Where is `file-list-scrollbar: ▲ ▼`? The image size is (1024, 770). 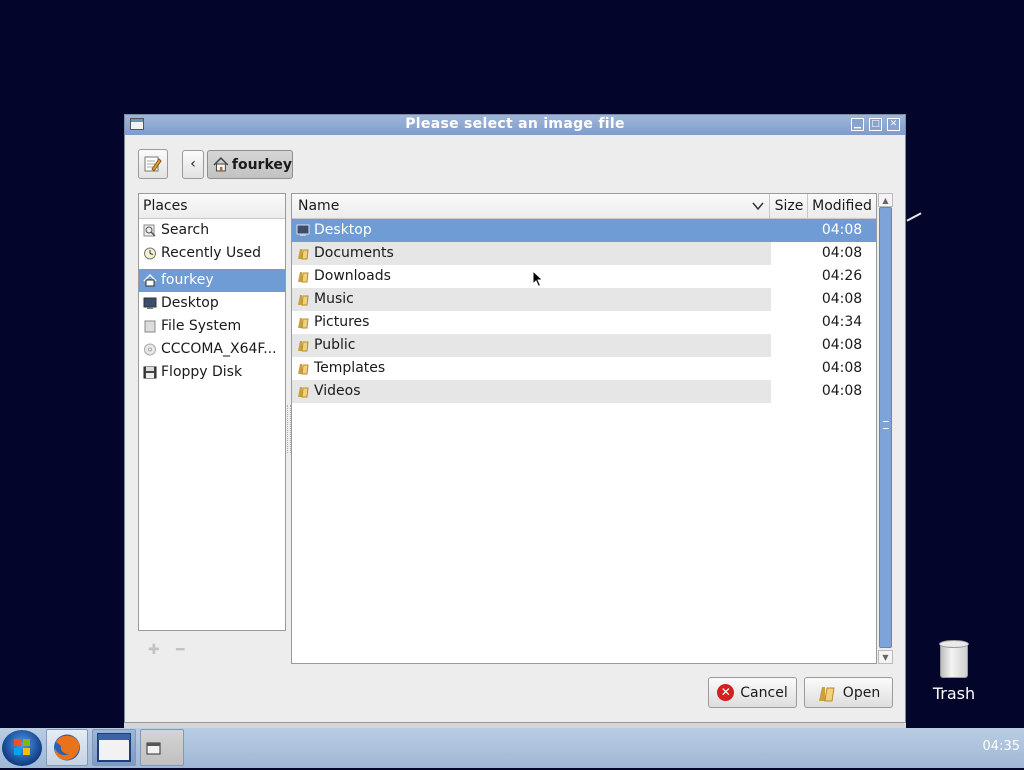
file-list-scrollbar: ▲ ▼ is located at coordinates (885, 428).